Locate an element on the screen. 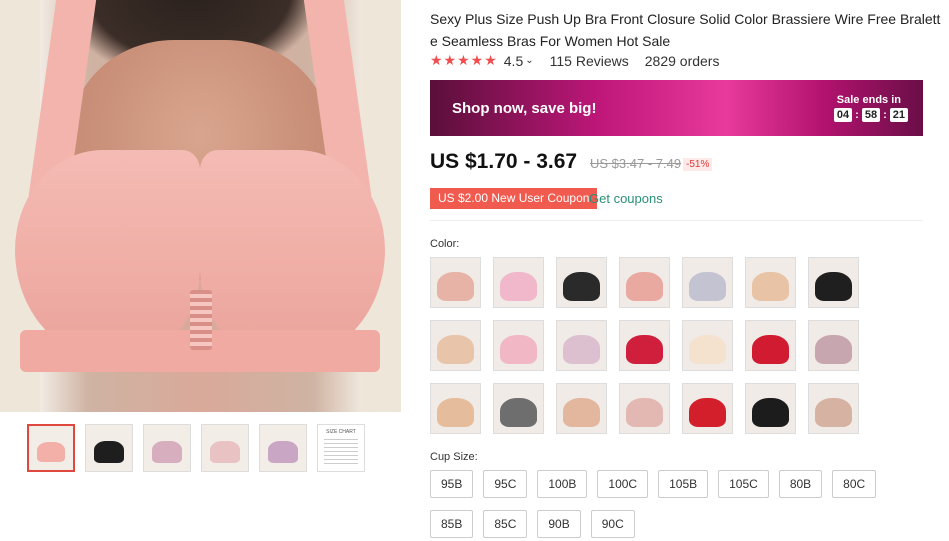  current-price: US $1.70 - 3.67 is located at coordinates (504, 161).